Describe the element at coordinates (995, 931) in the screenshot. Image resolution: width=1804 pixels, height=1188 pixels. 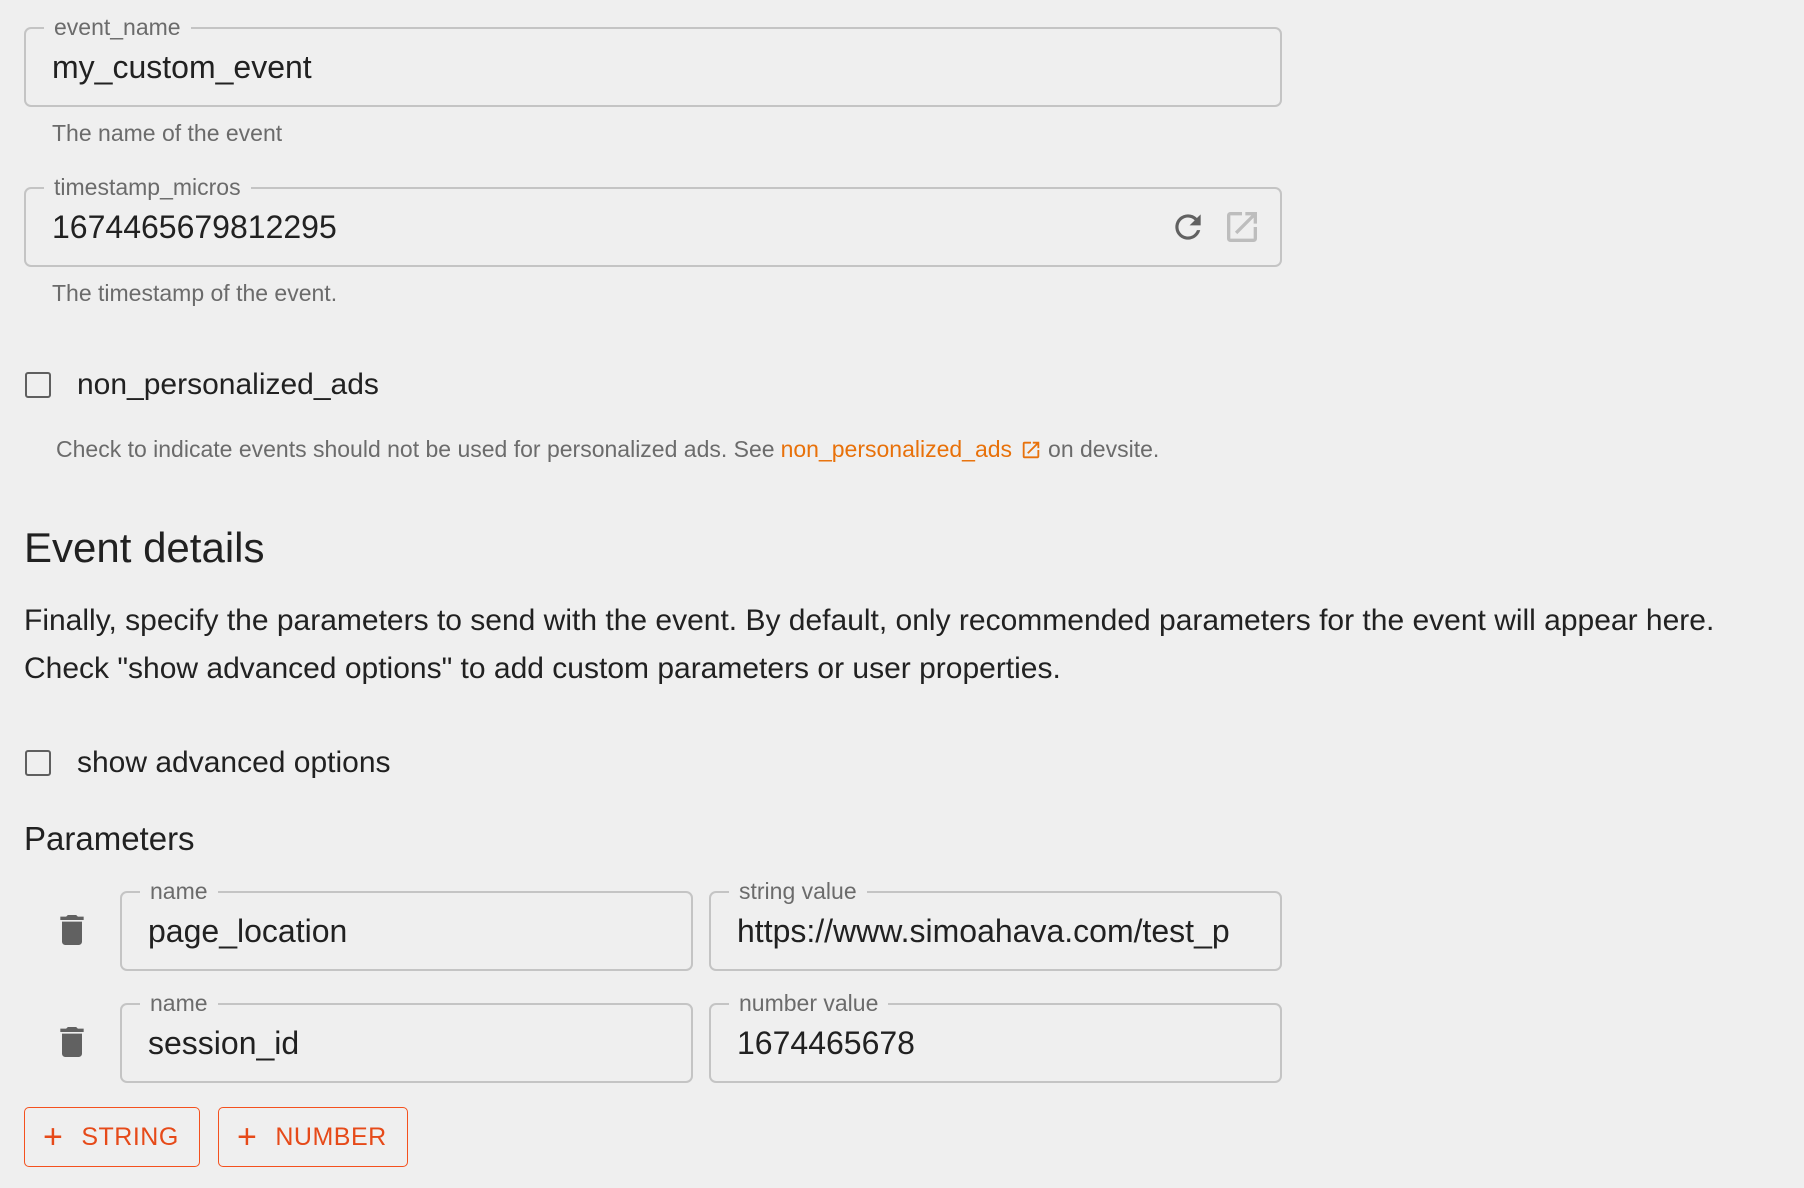
I see `parameter-value-input: https://www.simoahava.com/test_p` at that location.